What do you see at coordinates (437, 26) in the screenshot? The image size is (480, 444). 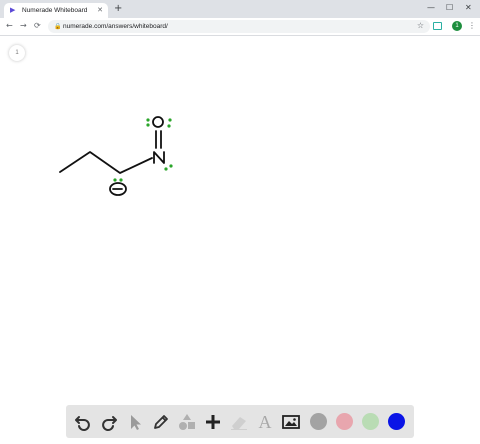 I see `extension-icon` at bounding box center [437, 26].